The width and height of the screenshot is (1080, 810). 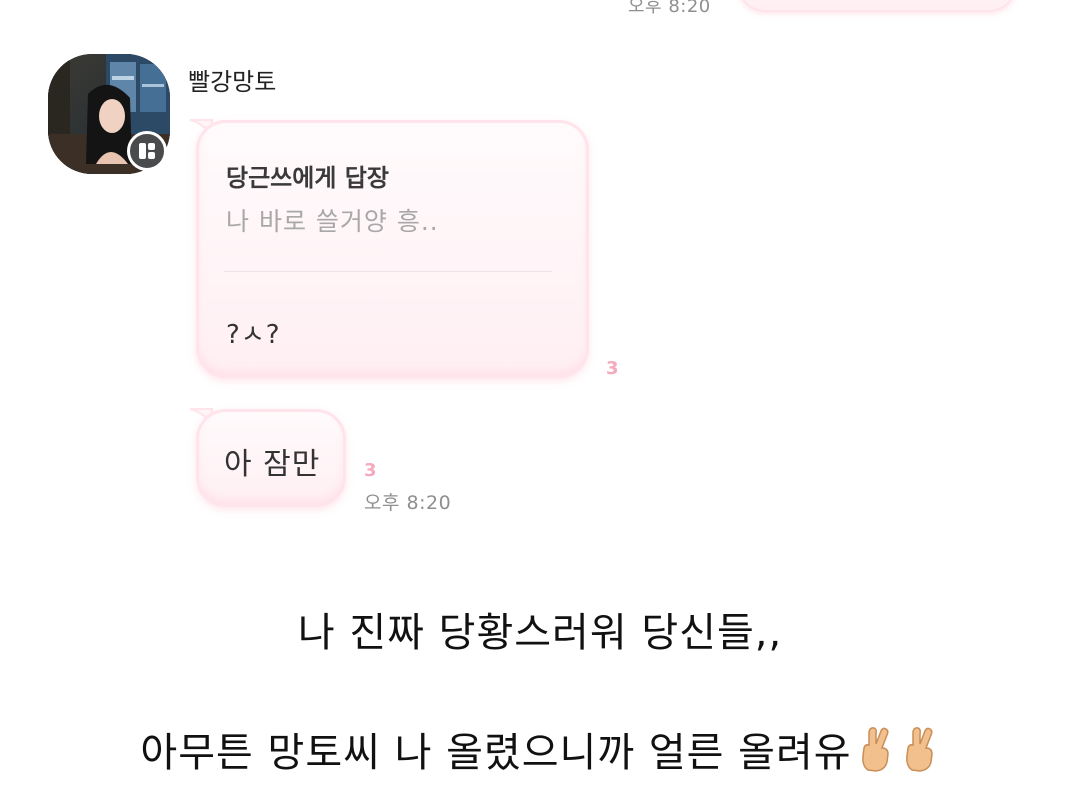 What do you see at coordinates (253, 335) in the screenshot?
I see `message-text: ?ㅅ?` at bounding box center [253, 335].